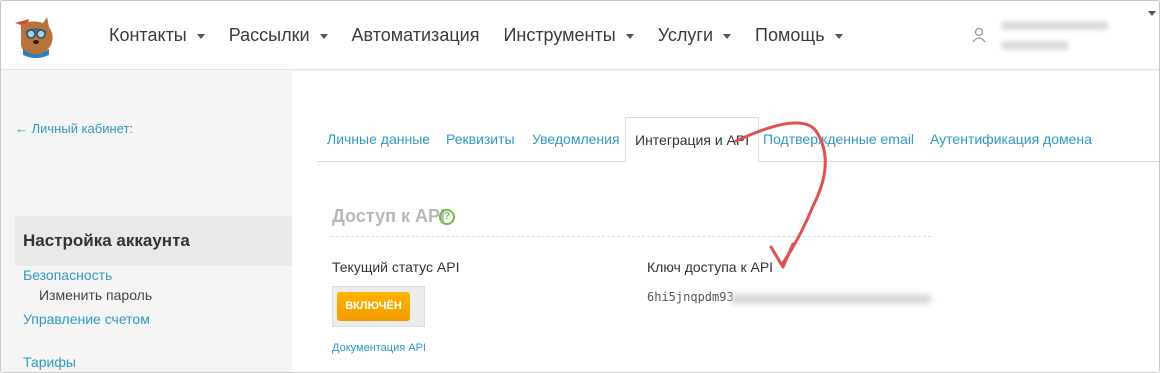 The width and height of the screenshot is (1160, 373). I want to click on user-menu, so click(1064, 35).